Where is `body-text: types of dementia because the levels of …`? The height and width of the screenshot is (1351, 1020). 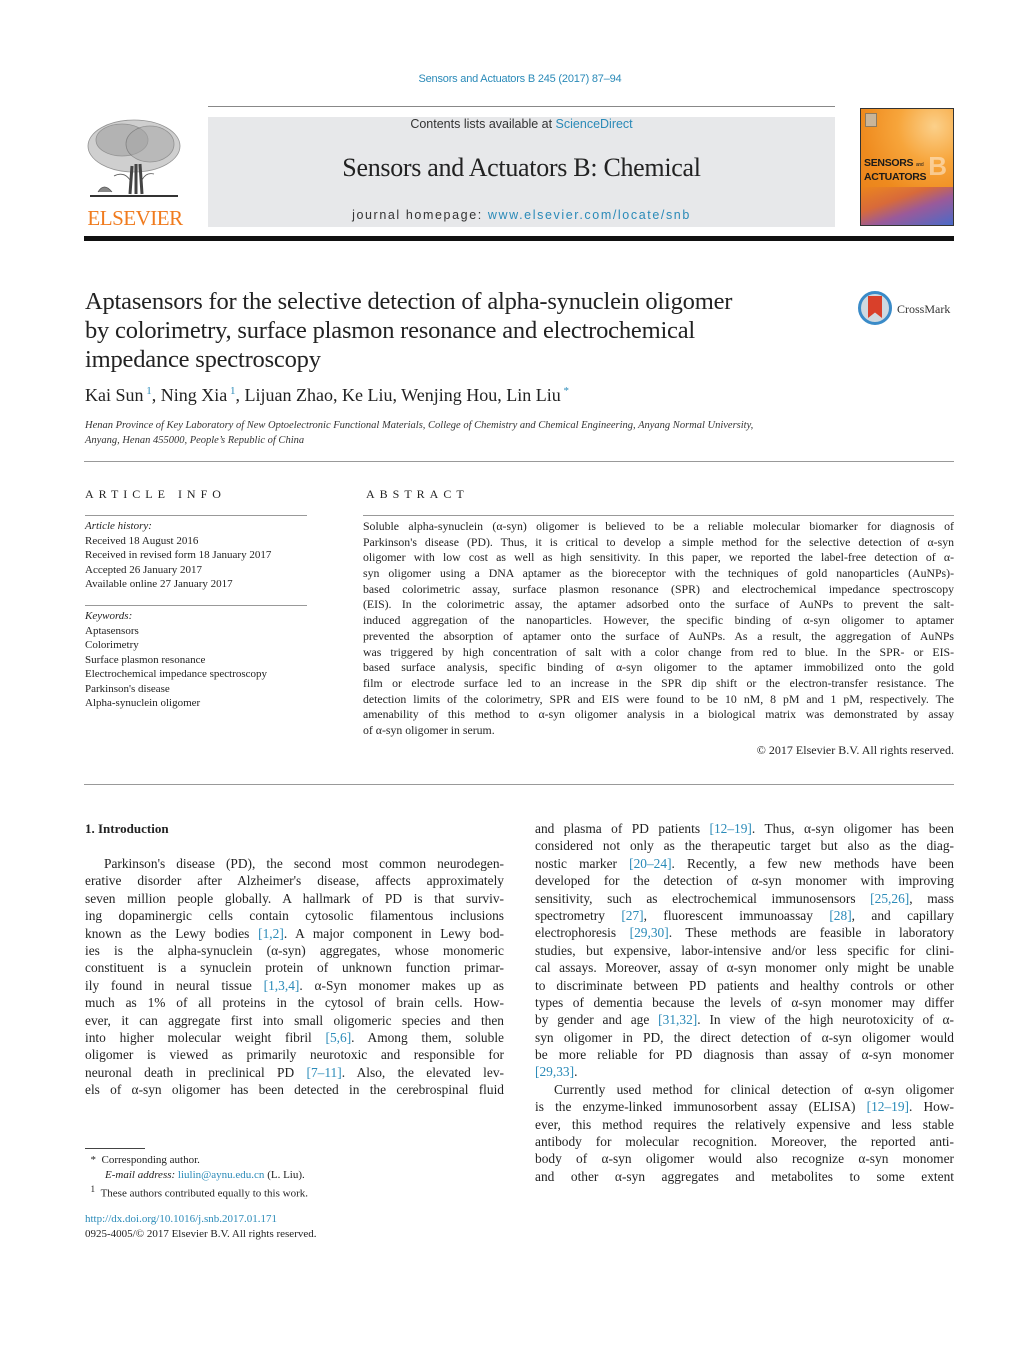 body-text: types of dementia because the levels of … is located at coordinates (744, 1002).